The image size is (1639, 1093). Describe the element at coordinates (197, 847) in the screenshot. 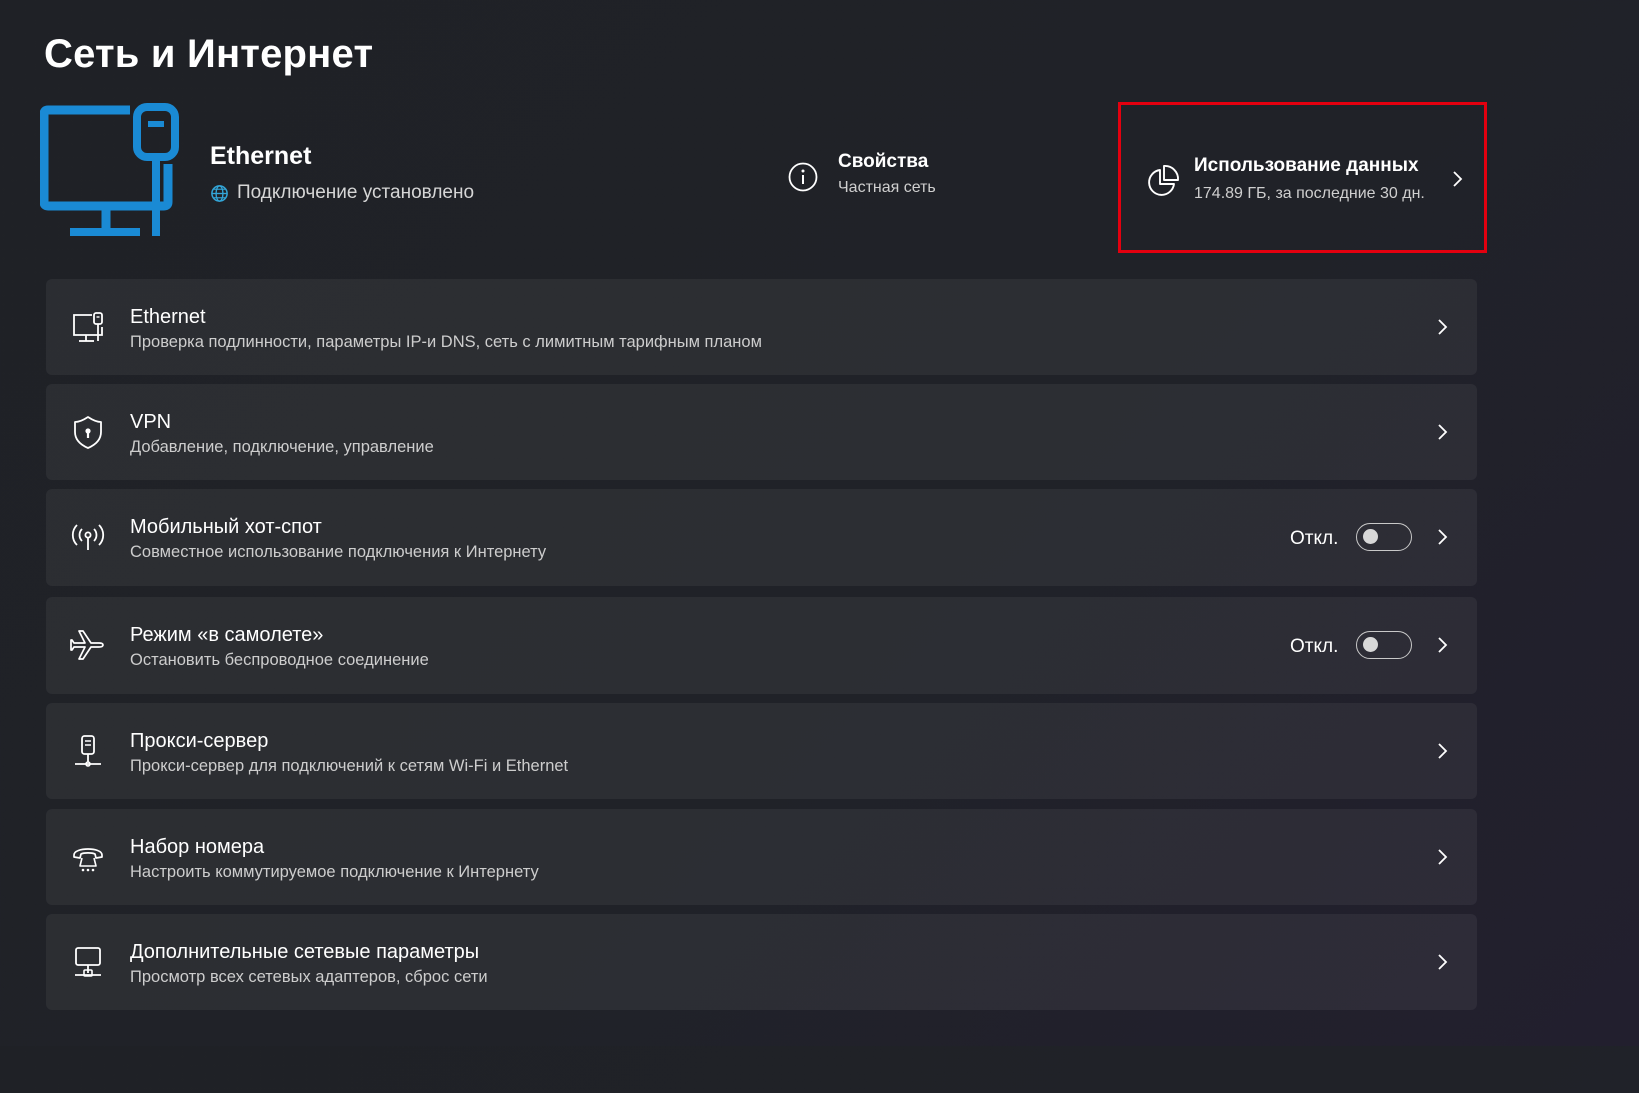

I see `dialup-title: Набор номера` at that location.